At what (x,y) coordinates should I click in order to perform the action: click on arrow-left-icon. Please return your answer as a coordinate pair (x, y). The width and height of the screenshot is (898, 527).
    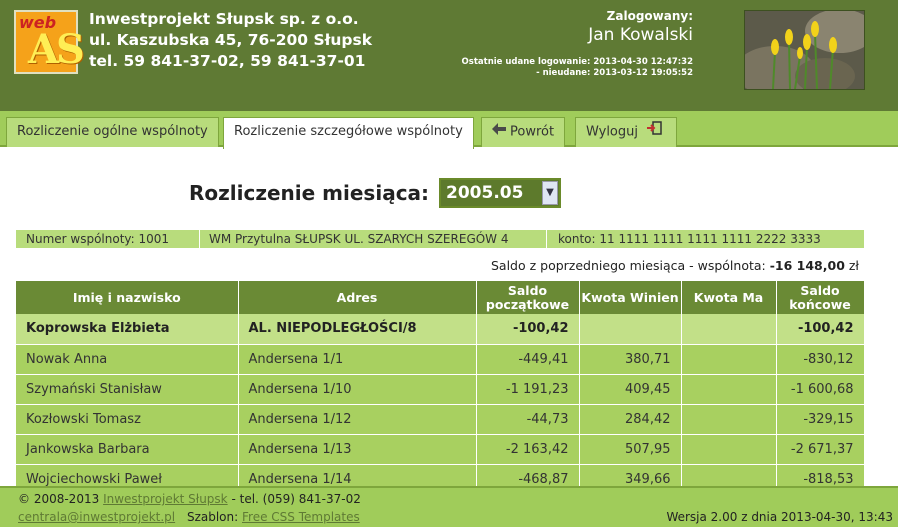
    Looking at the image, I should click on (499, 132).